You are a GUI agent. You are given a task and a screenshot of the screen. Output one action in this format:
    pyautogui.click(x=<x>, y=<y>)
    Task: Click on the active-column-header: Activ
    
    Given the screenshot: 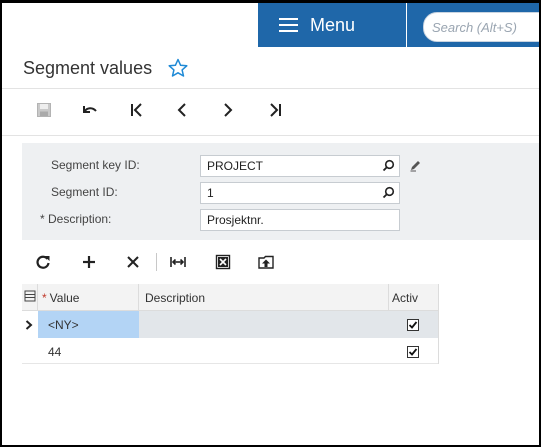 What is the action you would take?
    pyautogui.click(x=414, y=297)
    